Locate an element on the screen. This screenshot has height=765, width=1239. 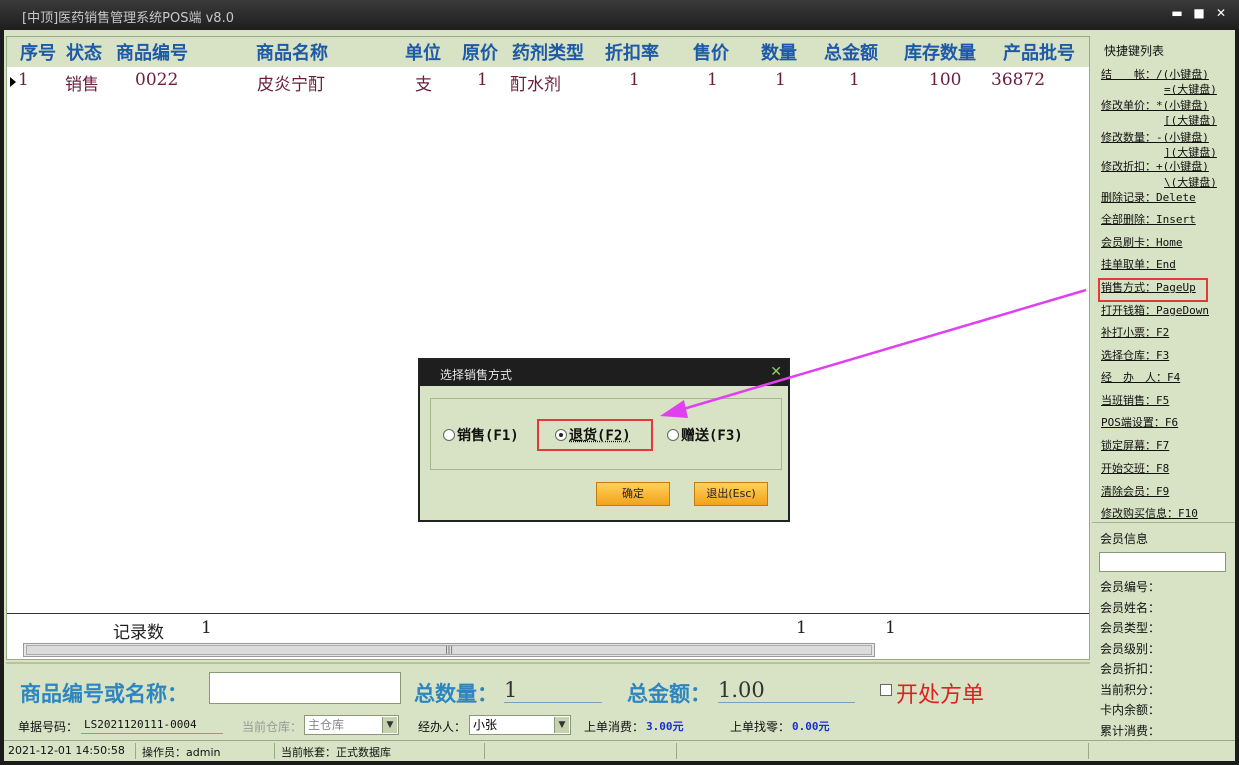
warehouse-select: 主仓库 ▼ is located at coordinates (351, 725).